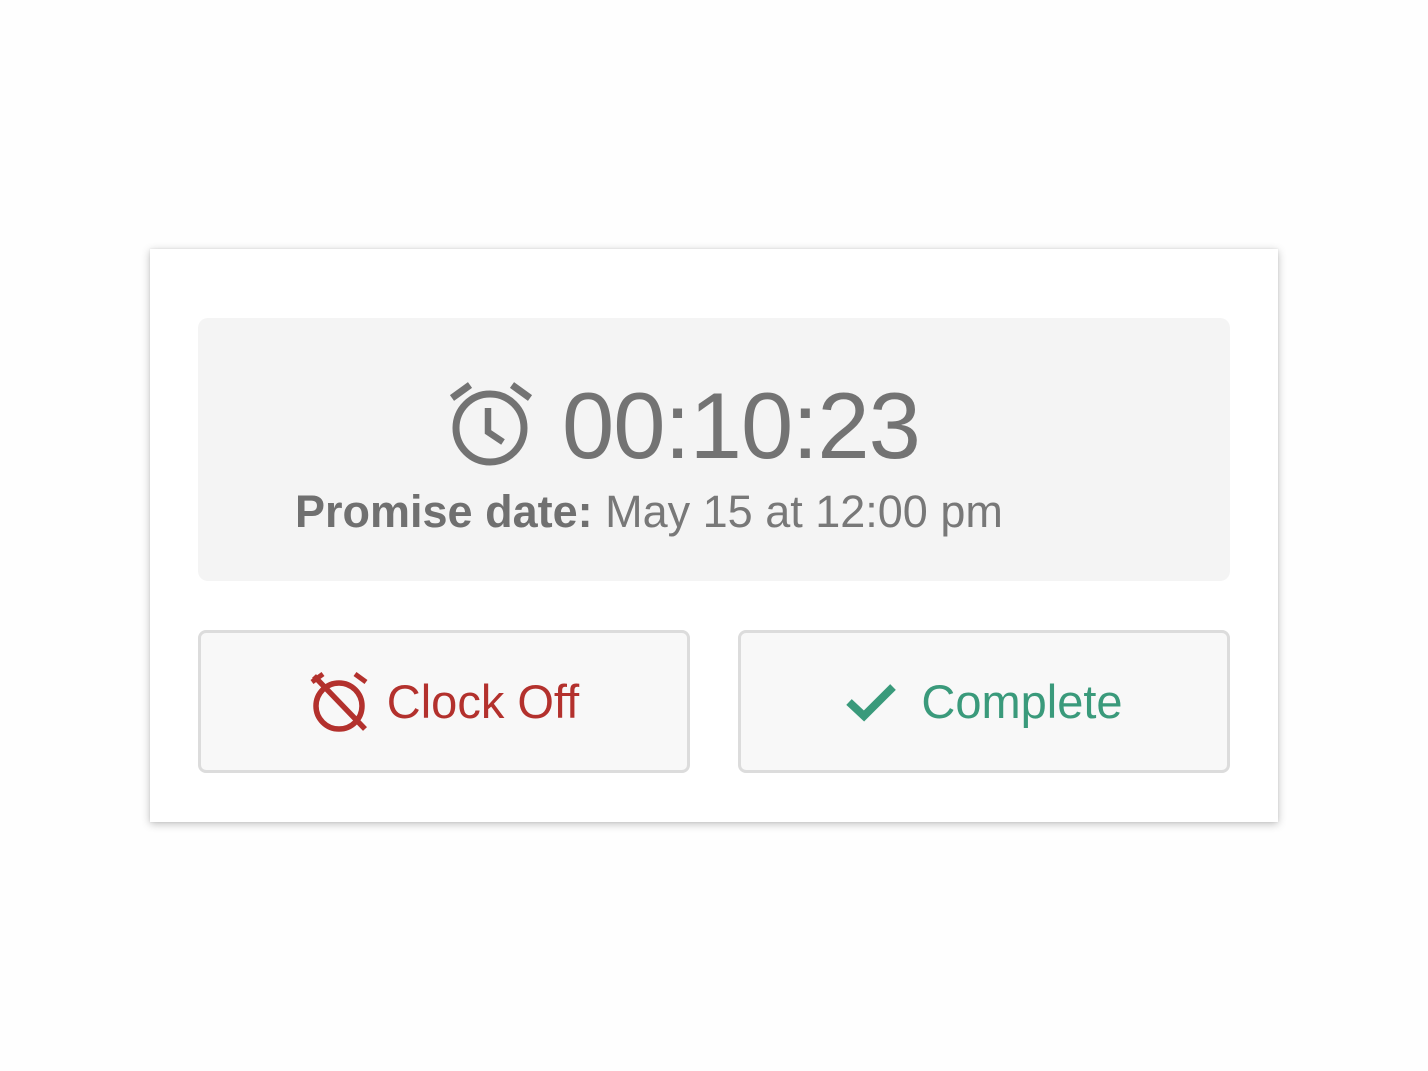 The image size is (1428, 1071). What do you see at coordinates (483, 701) in the screenshot?
I see `clock-off-label: Clock Off` at bounding box center [483, 701].